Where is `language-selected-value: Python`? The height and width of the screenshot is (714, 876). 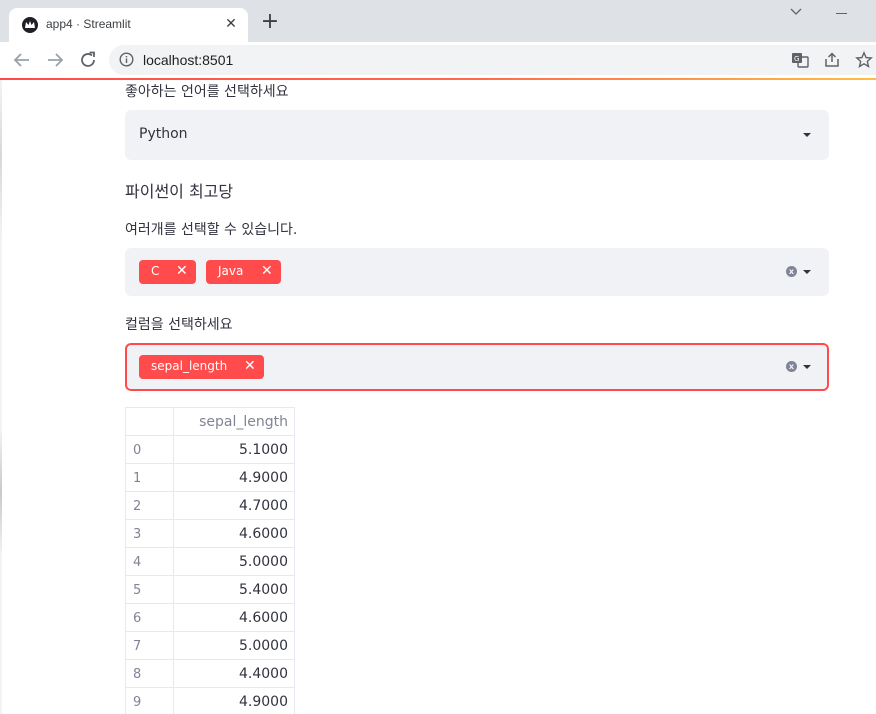
language-selected-value: Python is located at coordinates (163, 134).